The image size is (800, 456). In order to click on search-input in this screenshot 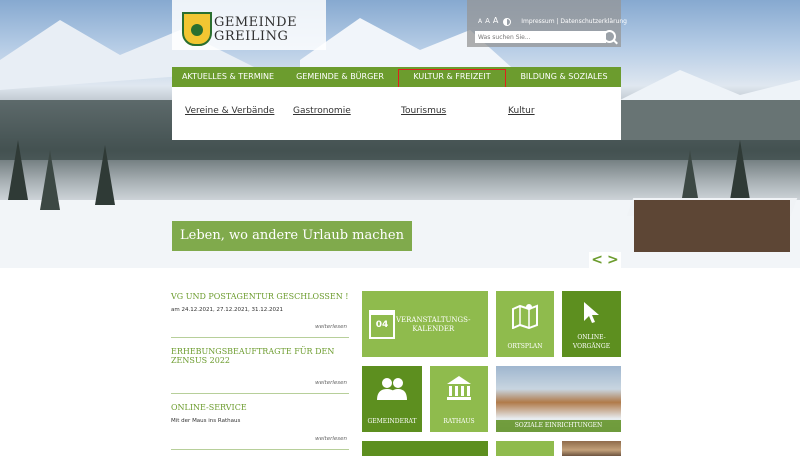, I will do `click(540, 37)`.